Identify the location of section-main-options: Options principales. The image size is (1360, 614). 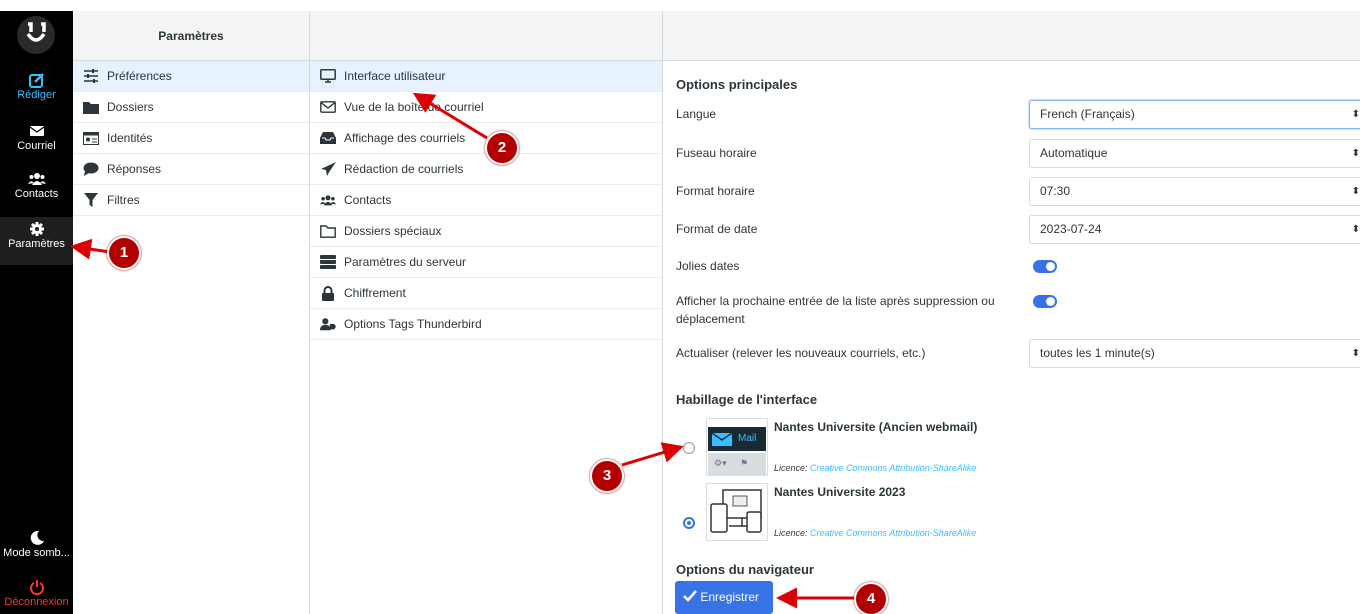
(737, 84).